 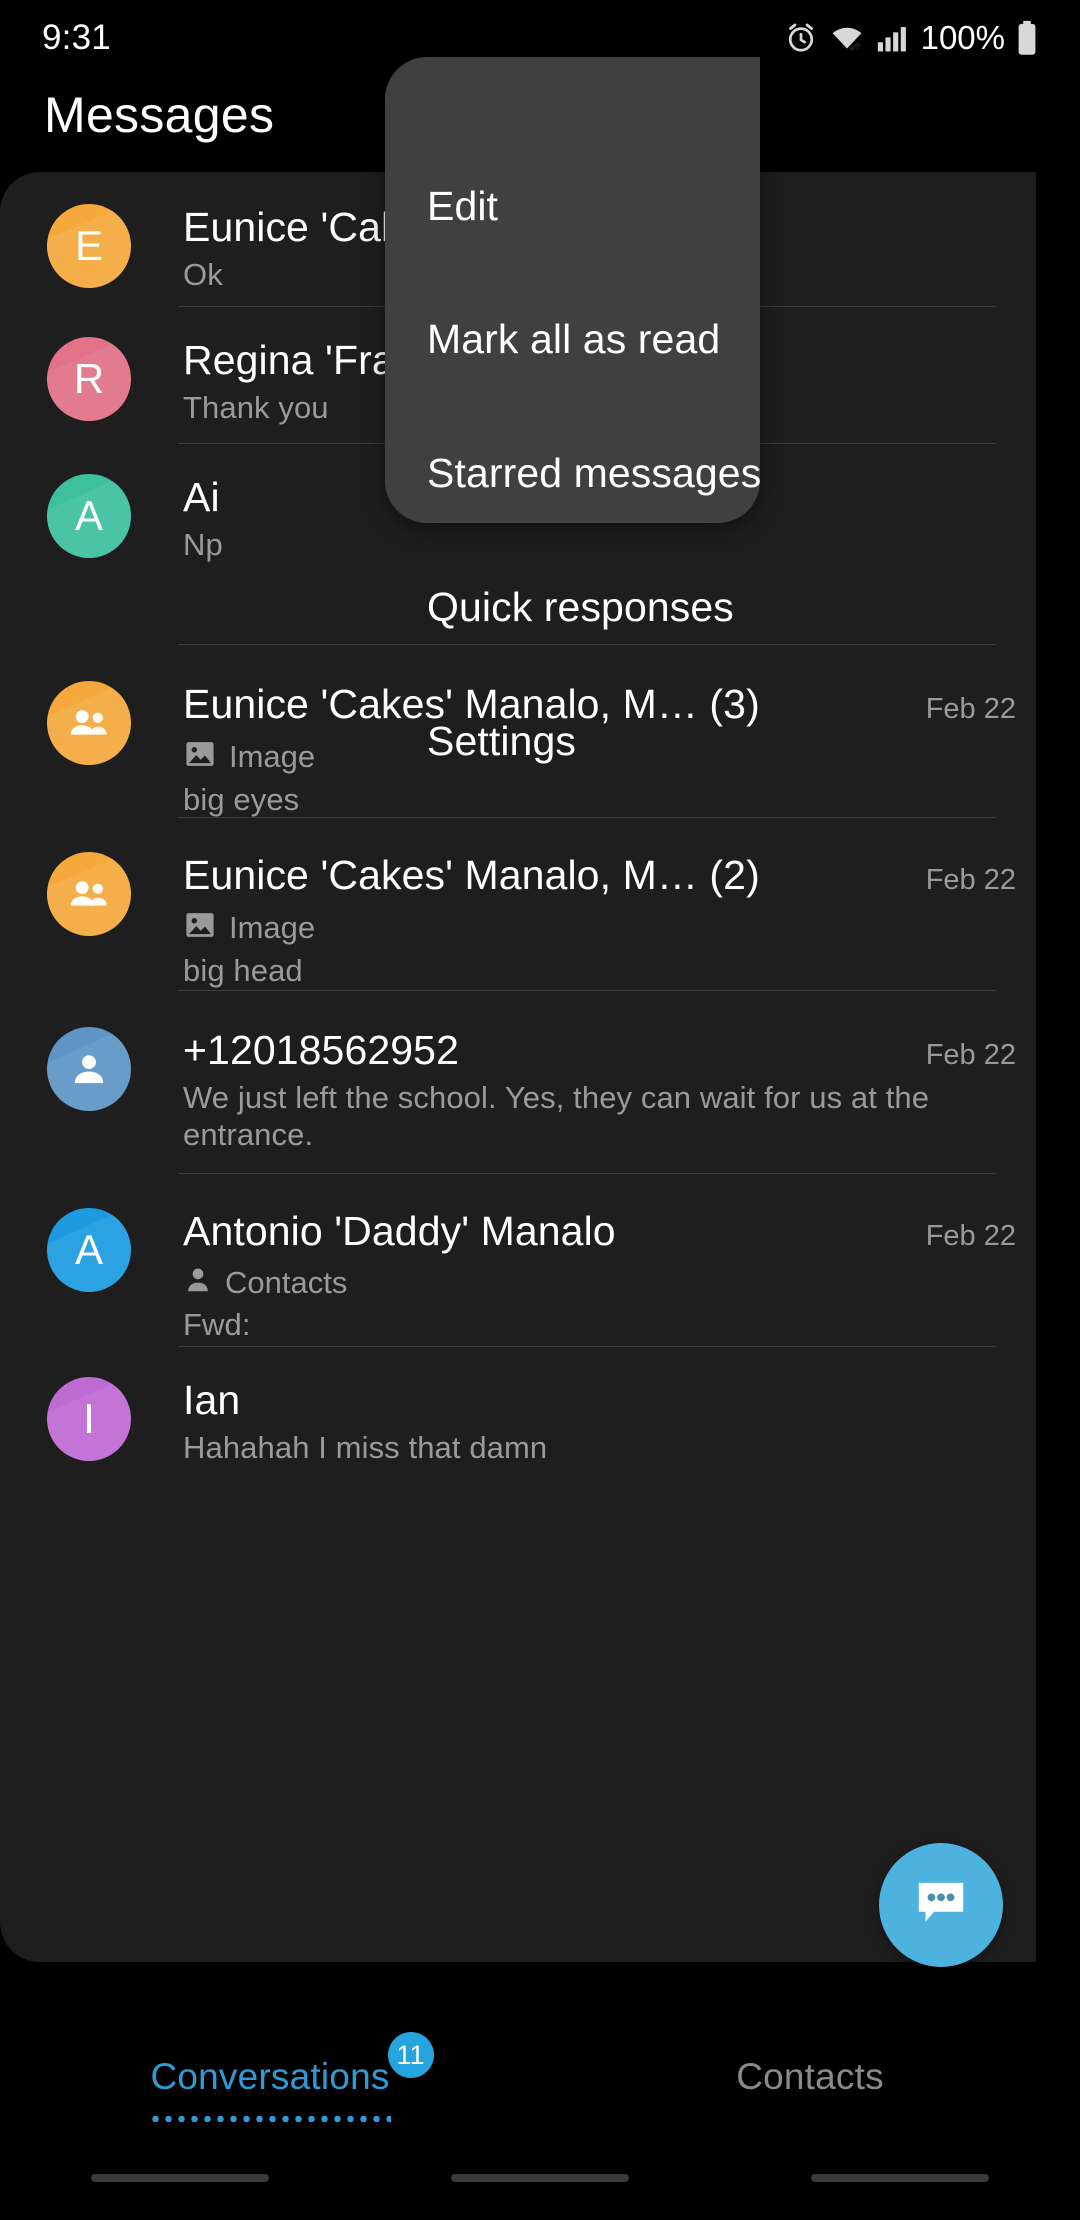 What do you see at coordinates (1027, 38) in the screenshot?
I see `battery-icon` at bounding box center [1027, 38].